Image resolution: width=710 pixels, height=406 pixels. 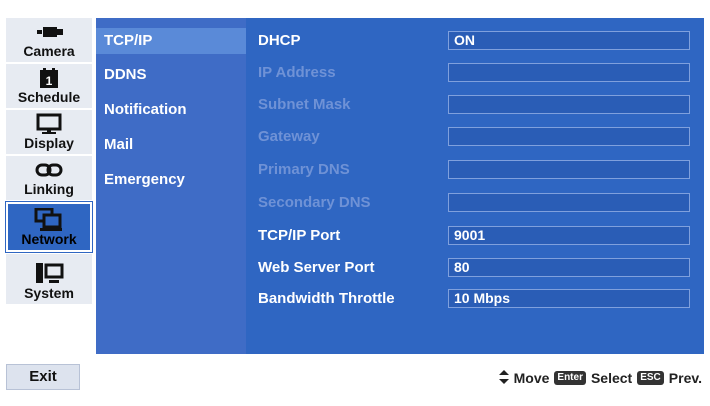 I want to click on dhcp-field: ON, so click(x=569, y=40).